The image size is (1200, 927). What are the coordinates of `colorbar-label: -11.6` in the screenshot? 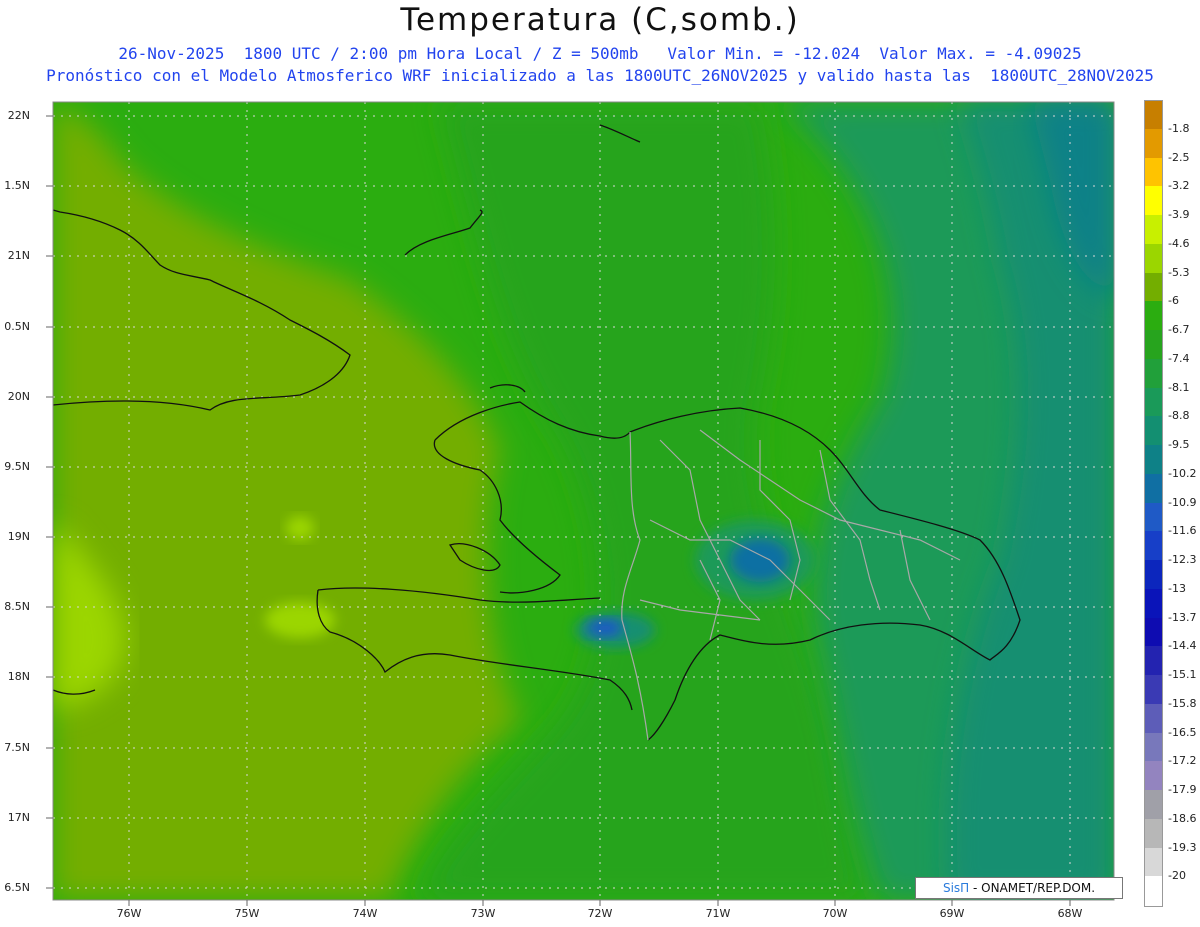 It's located at (1182, 531).